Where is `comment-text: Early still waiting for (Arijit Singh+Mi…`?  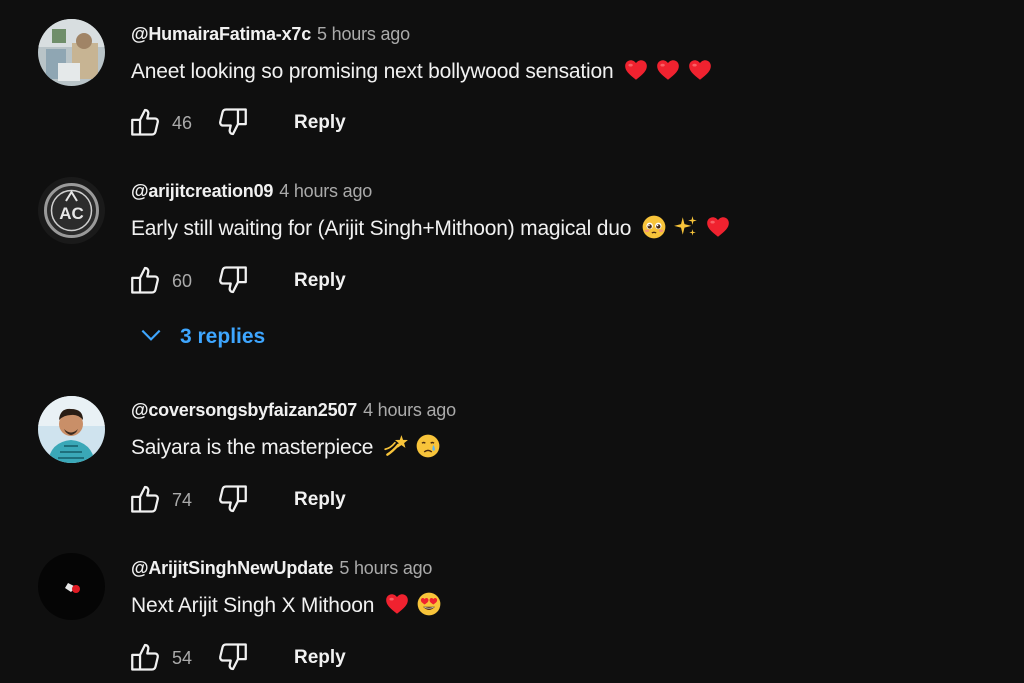
comment-text: Early still waiting for (Arijit Singh+Mi… is located at coordinates (431, 229).